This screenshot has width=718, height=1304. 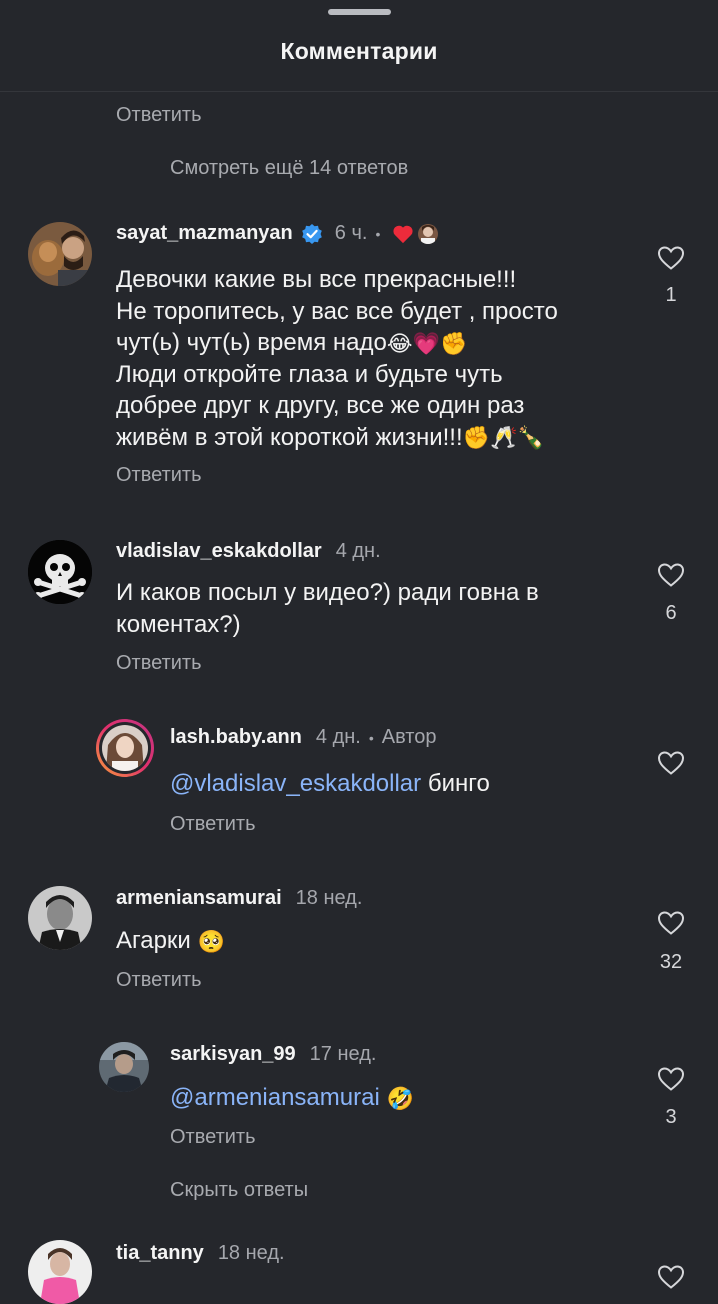 What do you see at coordinates (671, 295) in the screenshot?
I see `like-count: 1` at bounding box center [671, 295].